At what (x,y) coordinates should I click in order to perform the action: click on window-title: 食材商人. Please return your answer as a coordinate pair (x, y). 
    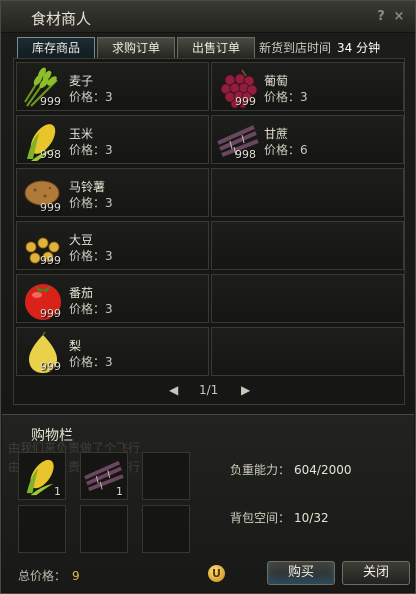
    Looking at the image, I should click on (61, 19).